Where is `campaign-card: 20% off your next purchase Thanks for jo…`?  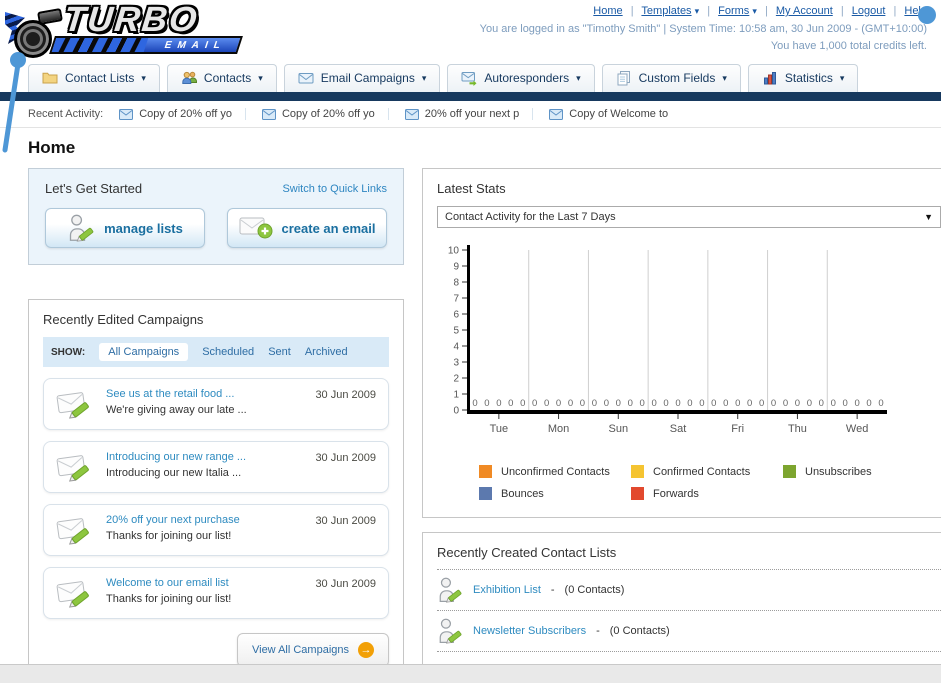 campaign-card: 20% off your next purchase Thanks for jo… is located at coordinates (216, 530).